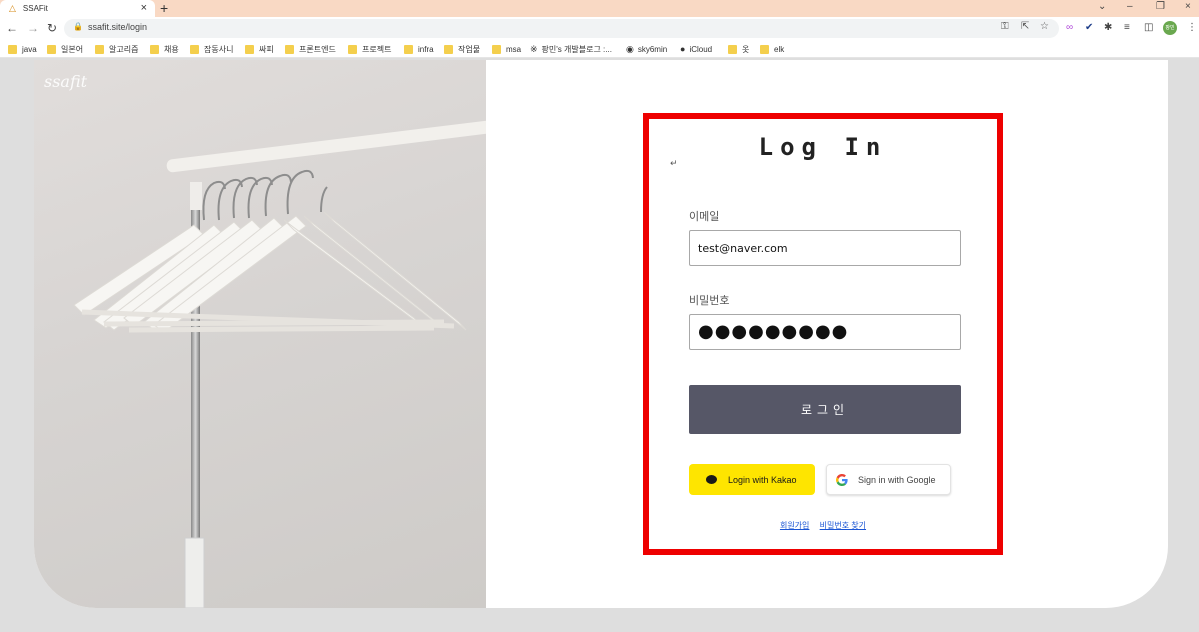  Describe the element at coordinates (22, 49) in the screenshot. I see `bookmark-item: java` at that location.